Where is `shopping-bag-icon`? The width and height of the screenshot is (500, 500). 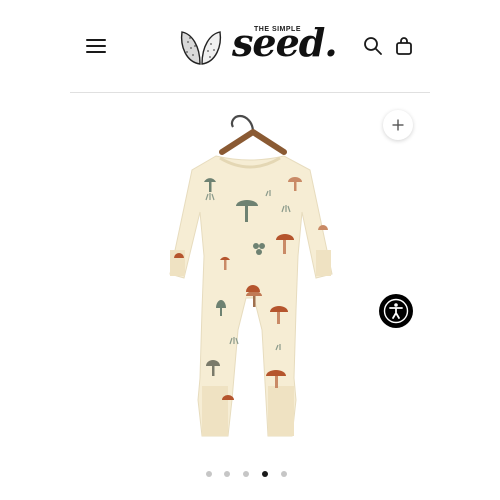
shopping-bag-icon is located at coordinates (404, 46).